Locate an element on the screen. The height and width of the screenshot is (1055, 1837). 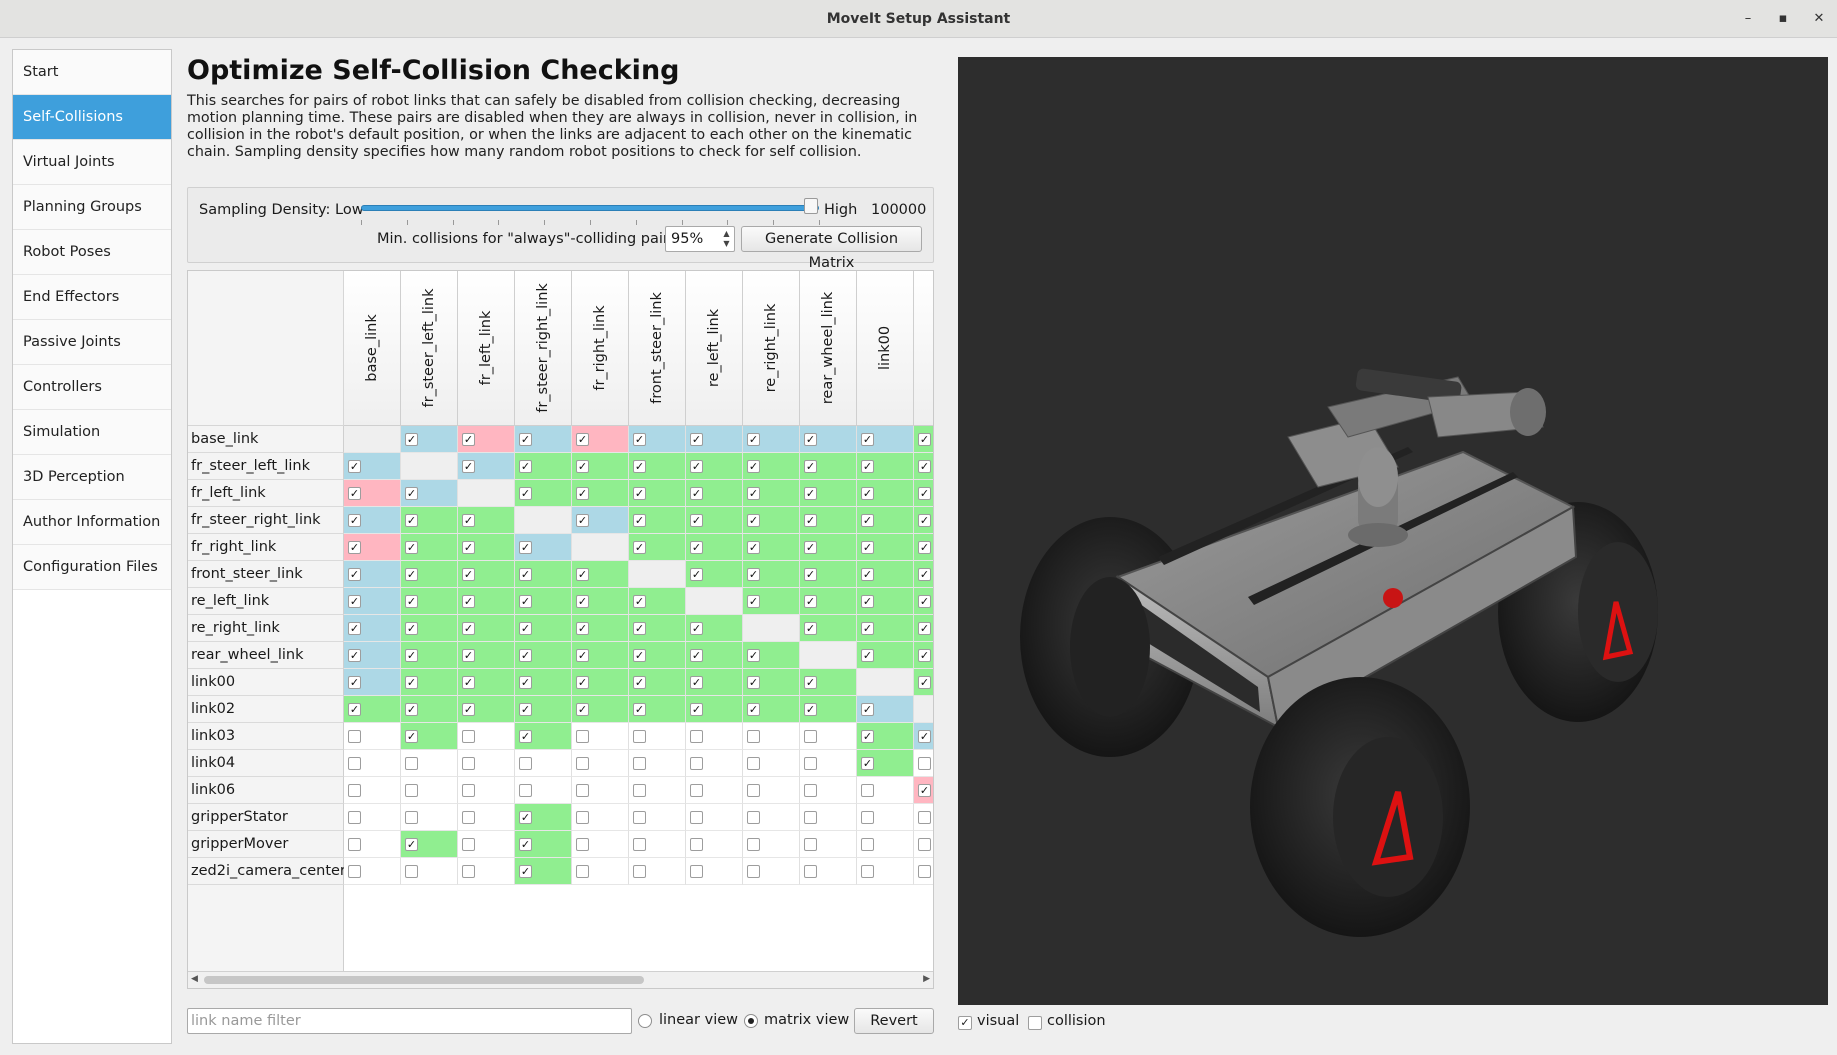
scroll-left-icon: ◀ is located at coordinates (194, 979).